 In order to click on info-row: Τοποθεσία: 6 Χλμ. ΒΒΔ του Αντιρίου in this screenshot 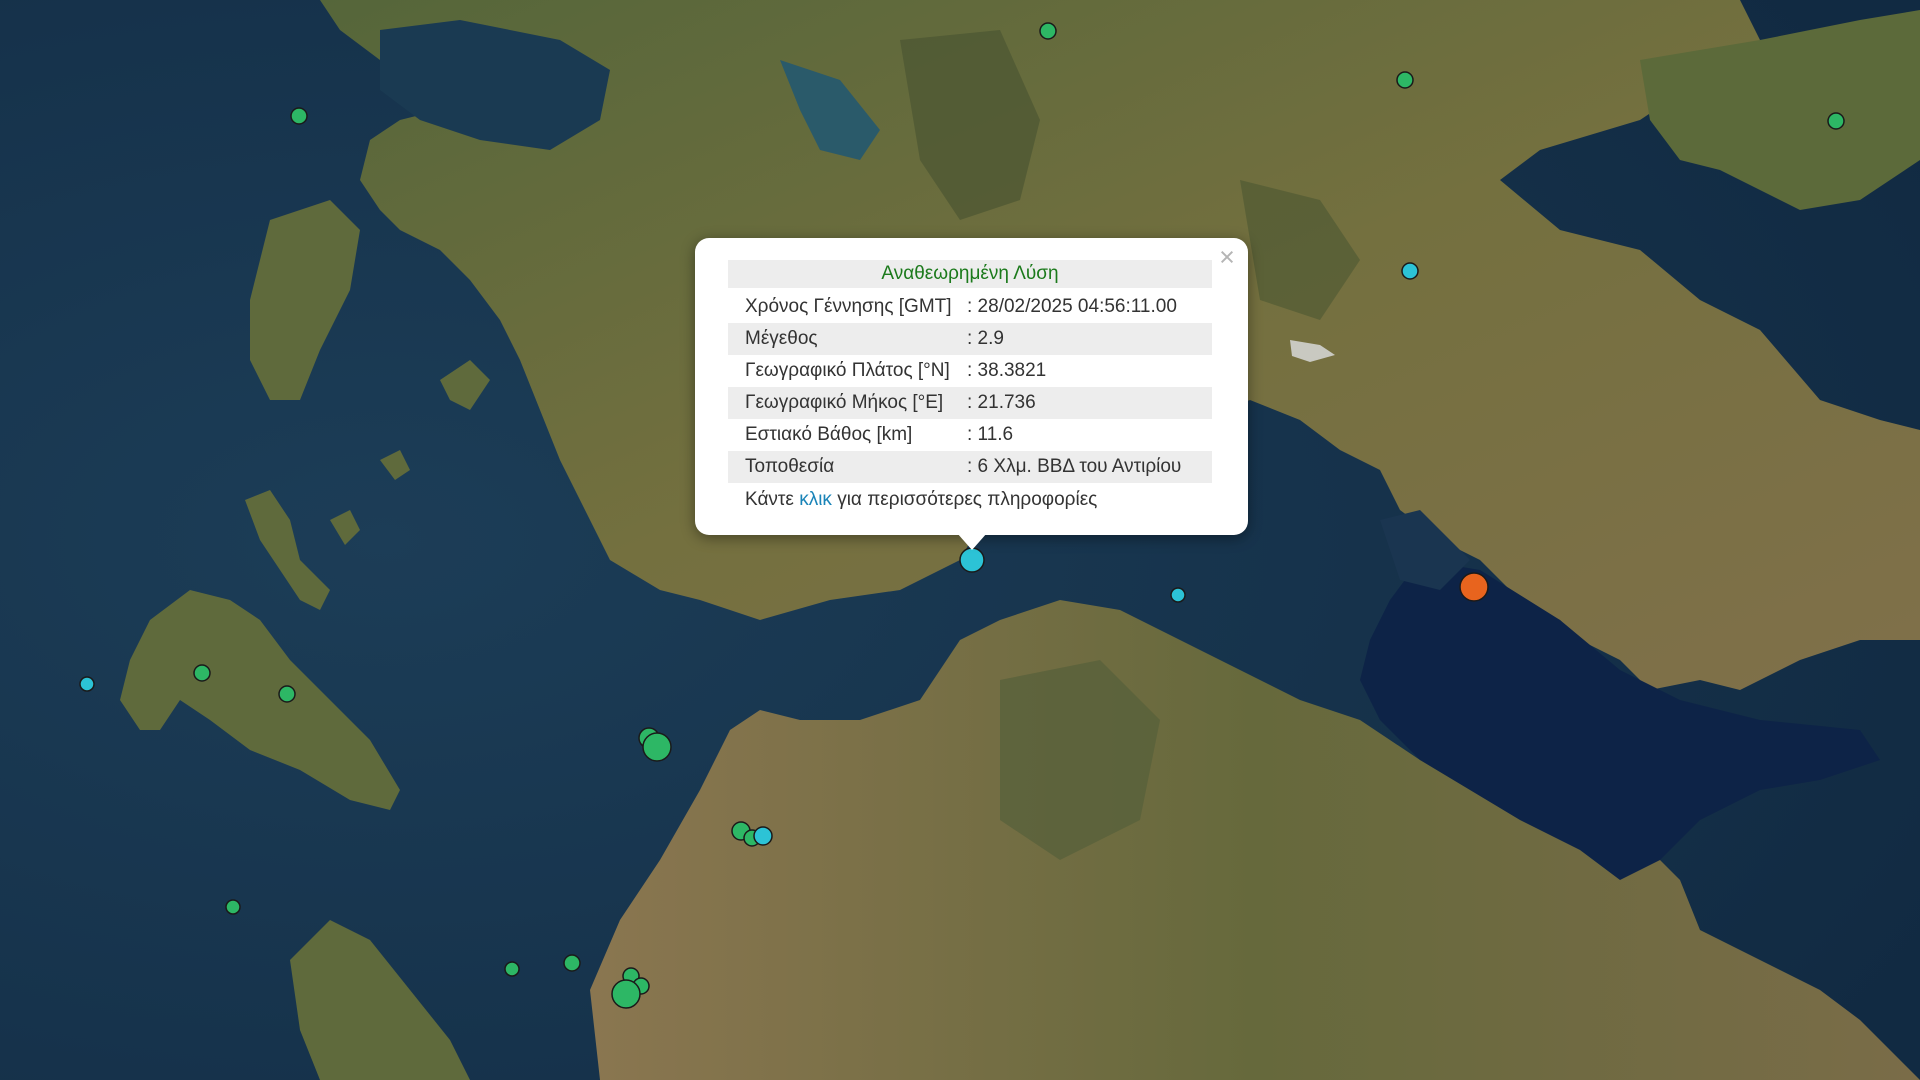, I will do `click(970, 467)`.